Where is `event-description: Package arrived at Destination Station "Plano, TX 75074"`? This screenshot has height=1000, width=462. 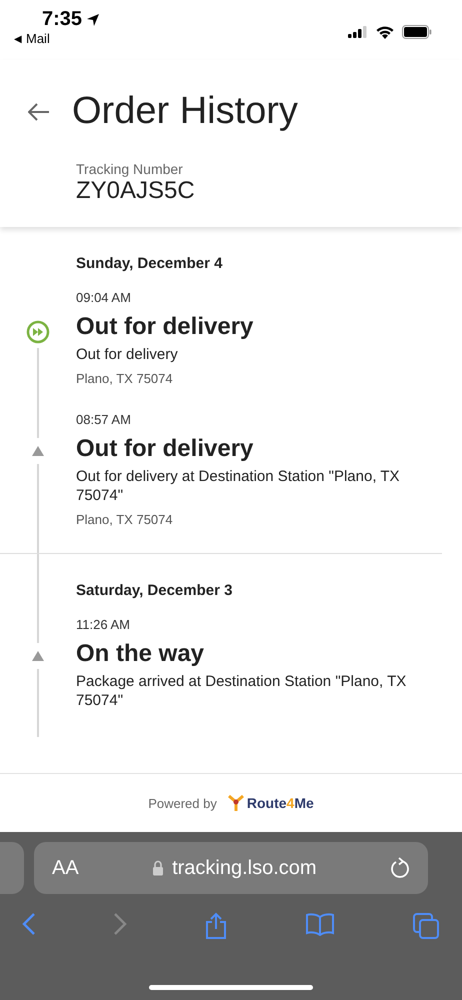 event-description: Package arrived at Destination Station "Plano, TX 75074" is located at coordinates (242, 691).